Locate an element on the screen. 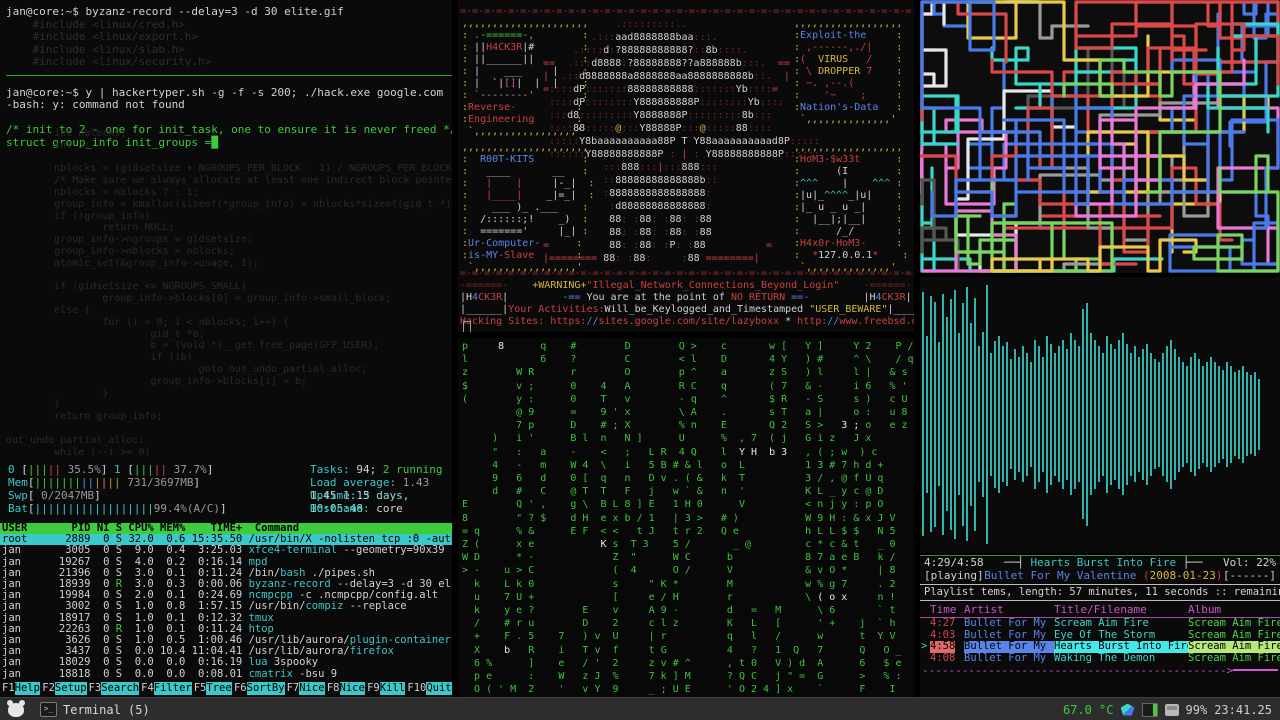 This screenshot has width=1280, height=720. fnkey-label: F6 is located at coordinates (240, 688).